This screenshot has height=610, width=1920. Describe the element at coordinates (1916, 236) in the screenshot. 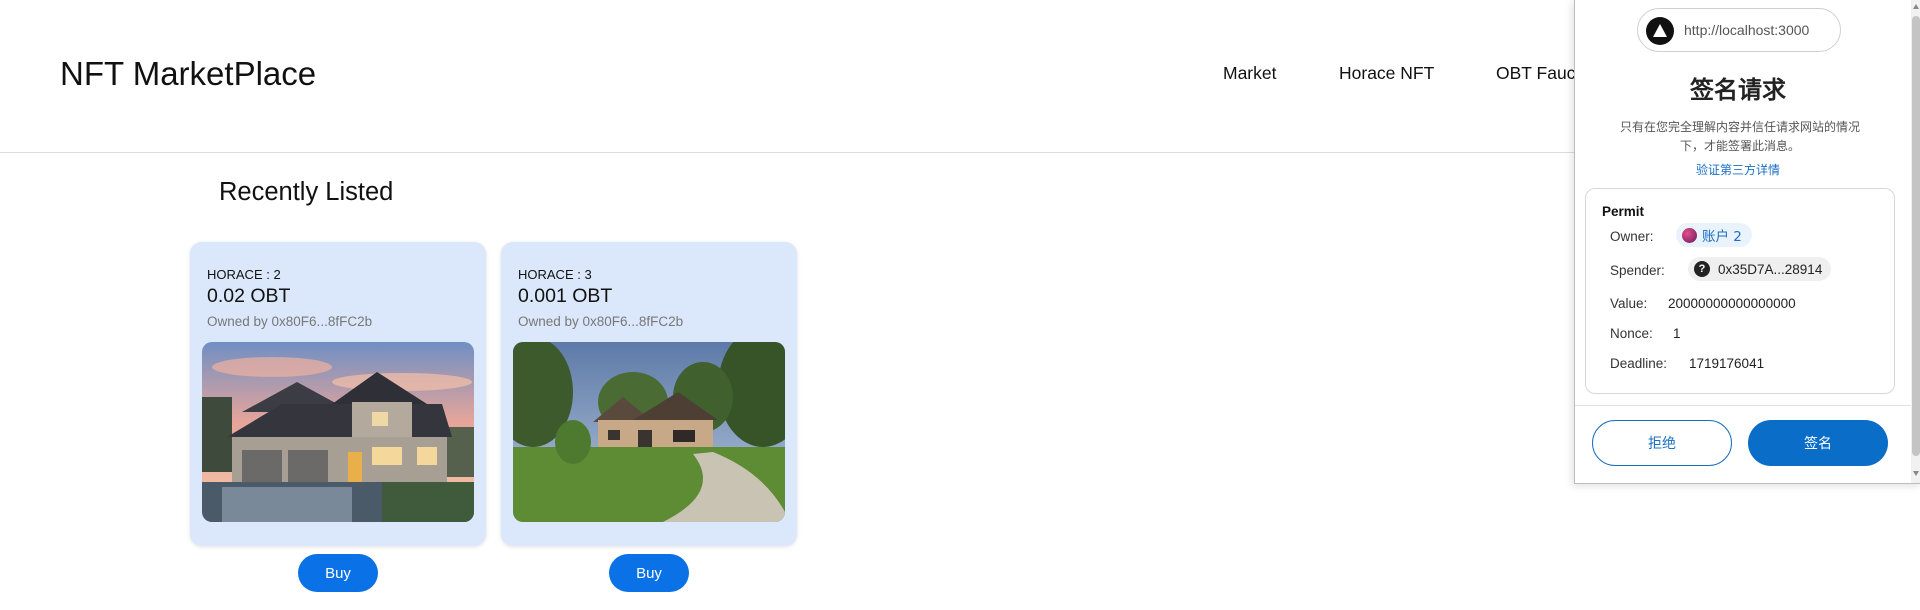

I see `scrollbar-thumb` at that location.